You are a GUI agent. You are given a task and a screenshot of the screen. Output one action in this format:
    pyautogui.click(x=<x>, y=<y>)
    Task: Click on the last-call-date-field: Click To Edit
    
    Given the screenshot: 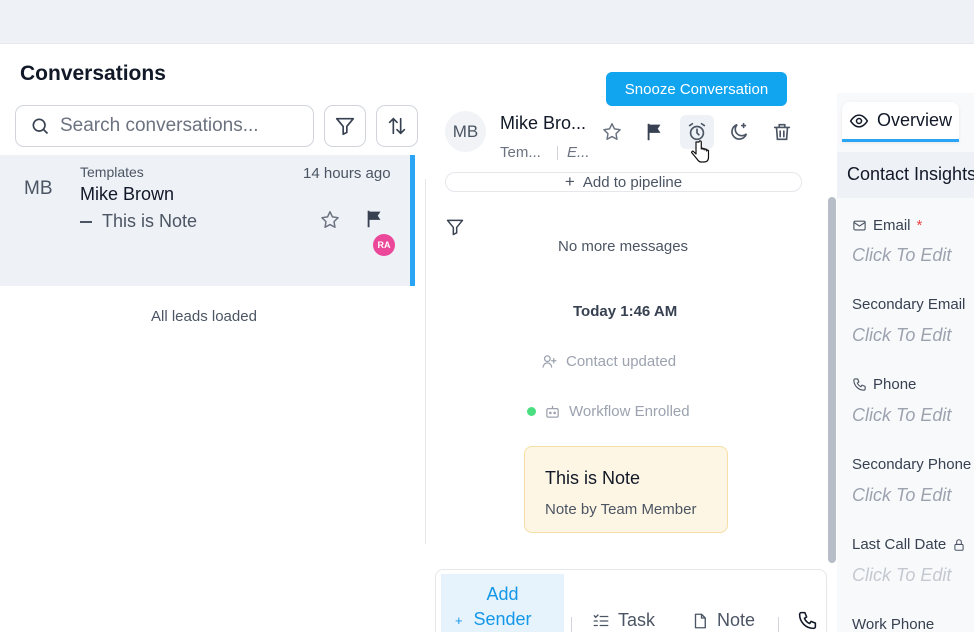 What is the action you would take?
    pyautogui.click(x=902, y=575)
    